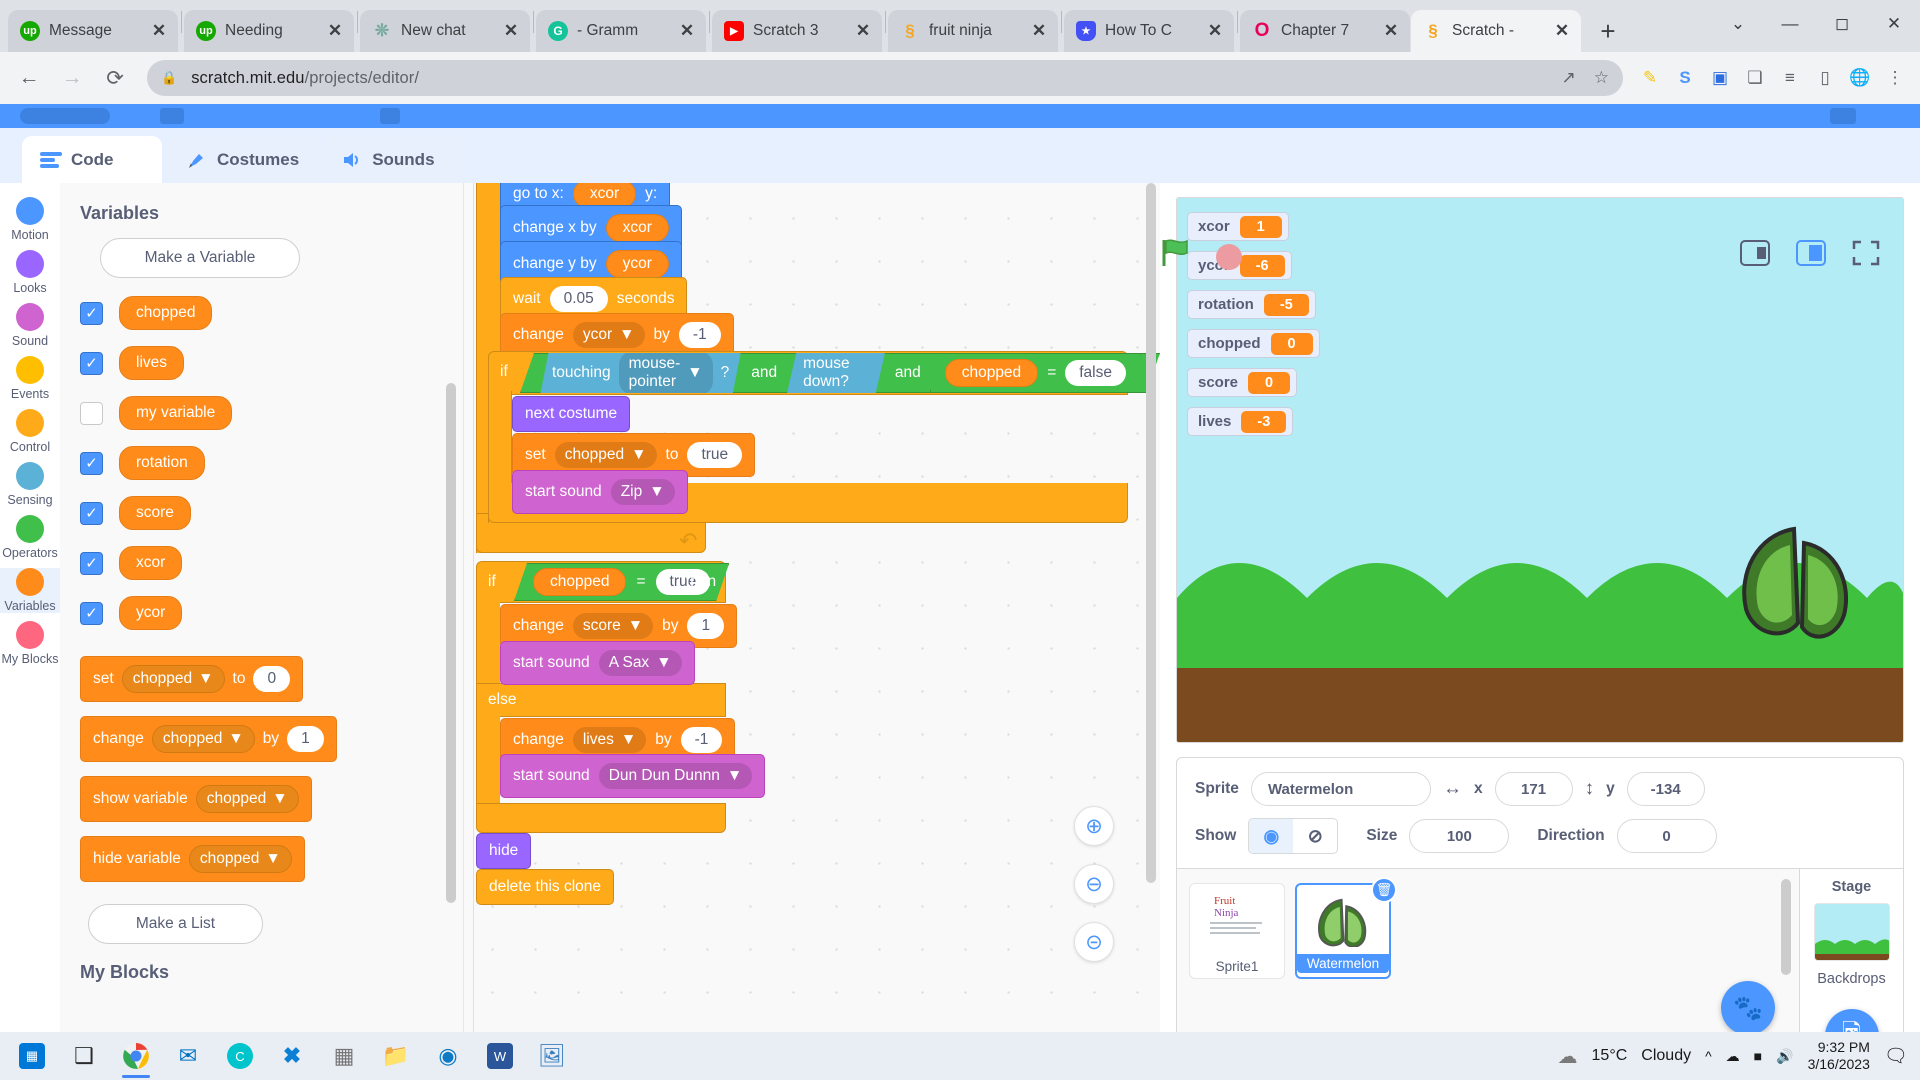  I want to click on variable-chip: score, so click(155, 513).